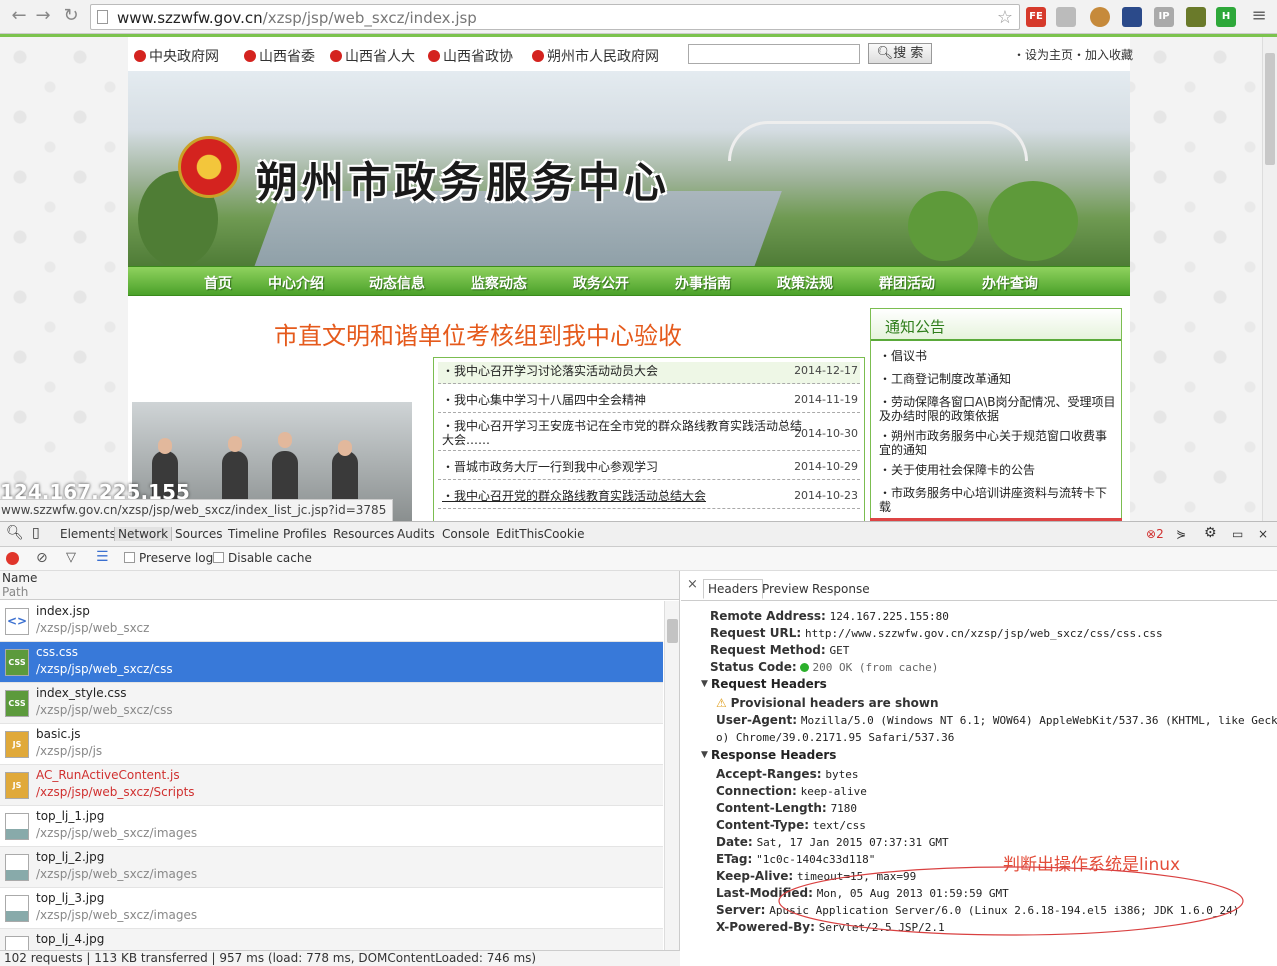 This screenshot has width=1277, height=966. Describe the element at coordinates (88, 534) in the screenshot. I see `tab-elements: Elements` at that location.